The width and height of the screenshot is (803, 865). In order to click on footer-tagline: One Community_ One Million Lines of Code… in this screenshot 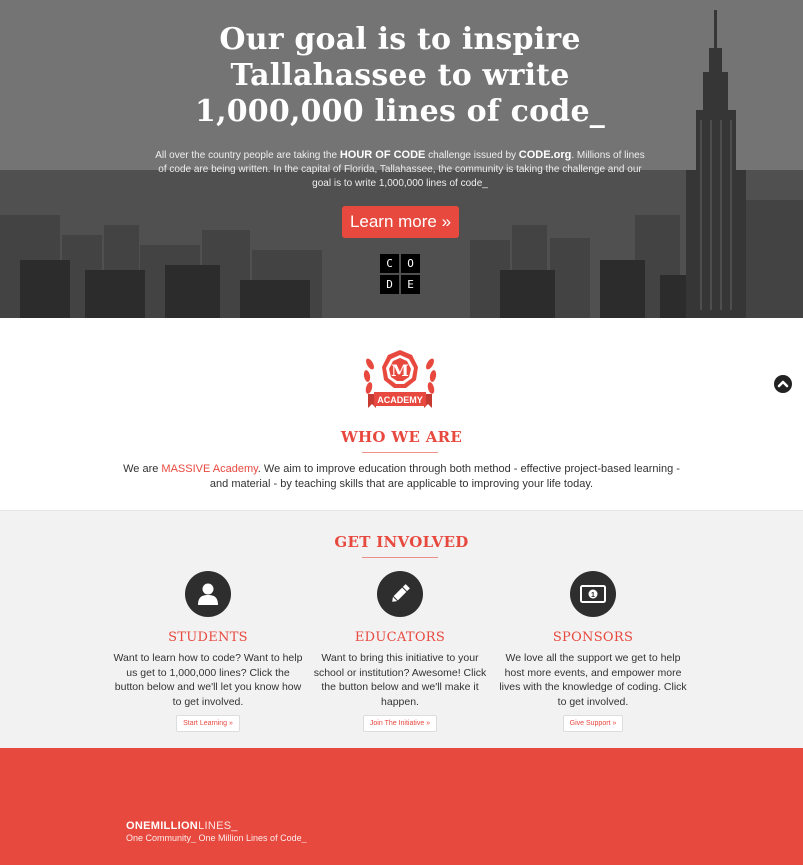, I will do `click(216, 838)`.